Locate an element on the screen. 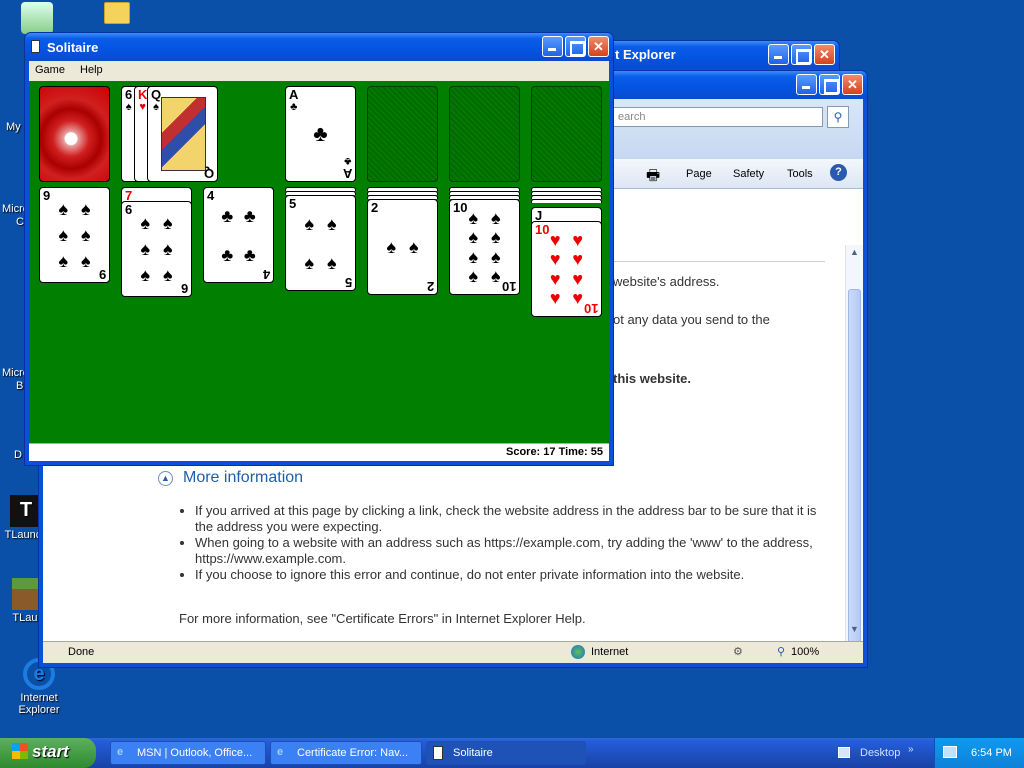 This screenshot has width=1024, height=768. search-input: earch is located at coordinates (718, 117).